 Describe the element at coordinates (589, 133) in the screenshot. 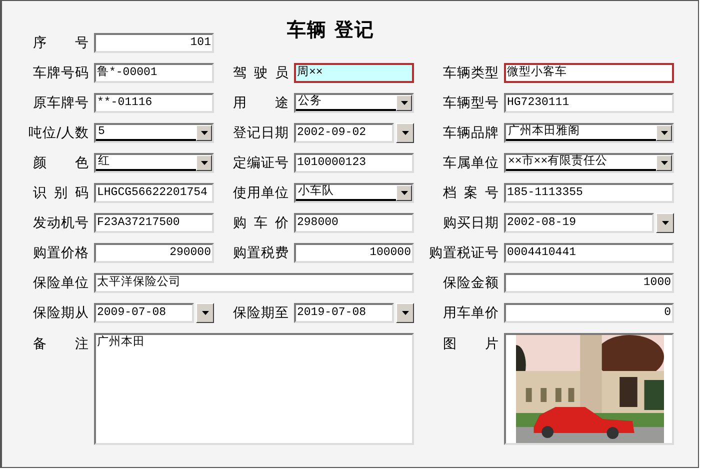

I see `dropdown-field: 广州本田雅阁` at that location.